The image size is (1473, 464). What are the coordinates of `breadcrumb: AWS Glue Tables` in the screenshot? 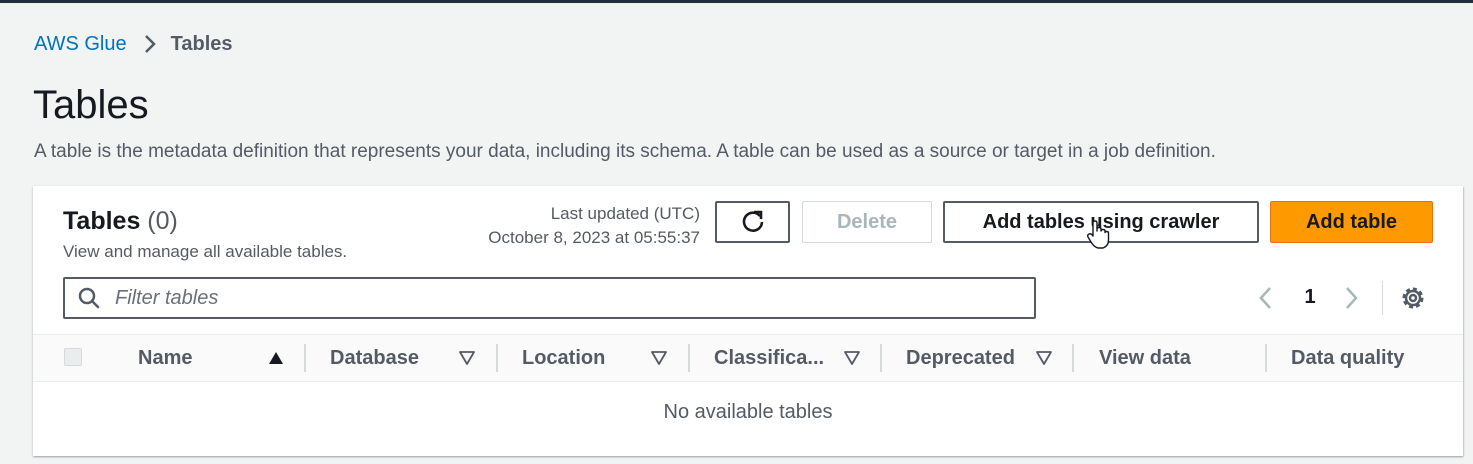 It's located at (133, 44).